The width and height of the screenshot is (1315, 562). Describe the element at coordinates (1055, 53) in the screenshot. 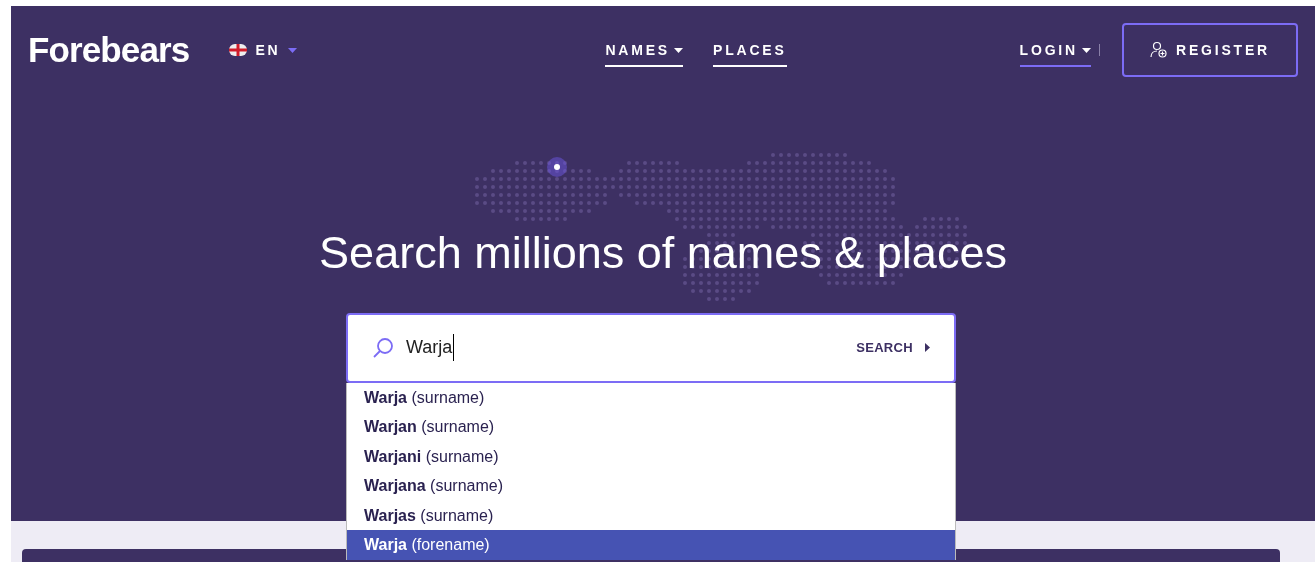

I see `login-link: LOGIN` at that location.